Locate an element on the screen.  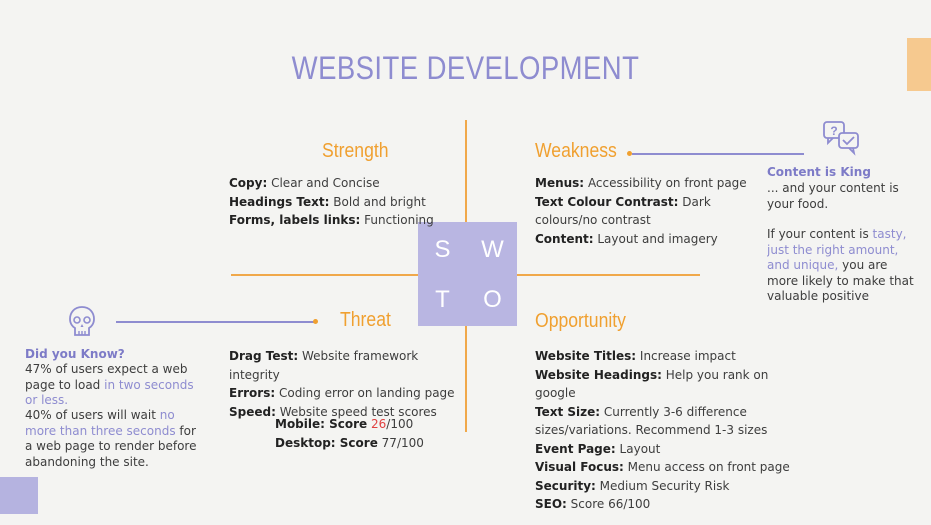
list-item: Menus: Accessibility on front page is located at coordinates (641, 183).